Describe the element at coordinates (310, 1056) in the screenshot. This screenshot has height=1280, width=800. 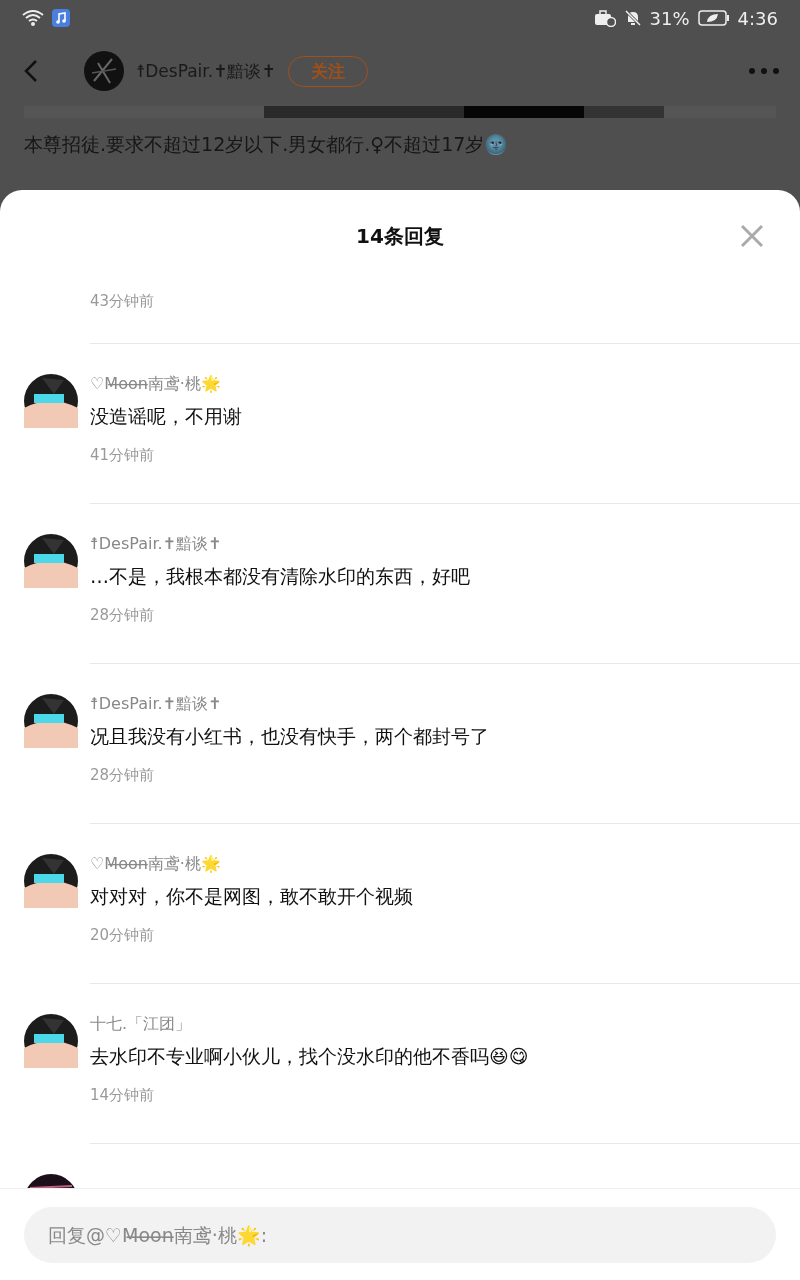
I see `comment-text: 去水印不专业啊小伙儿，找个没水印的他不香吗😆😋` at that location.